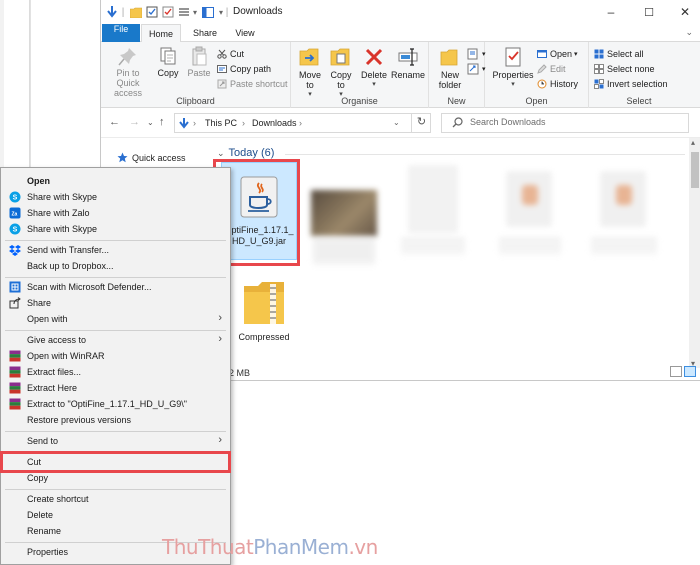 The width and height of the screenshot is (700, 565). Describe the element at coordinates (374, 68) in the screenshot. I see `delete-button: Delete ▾` at that location.